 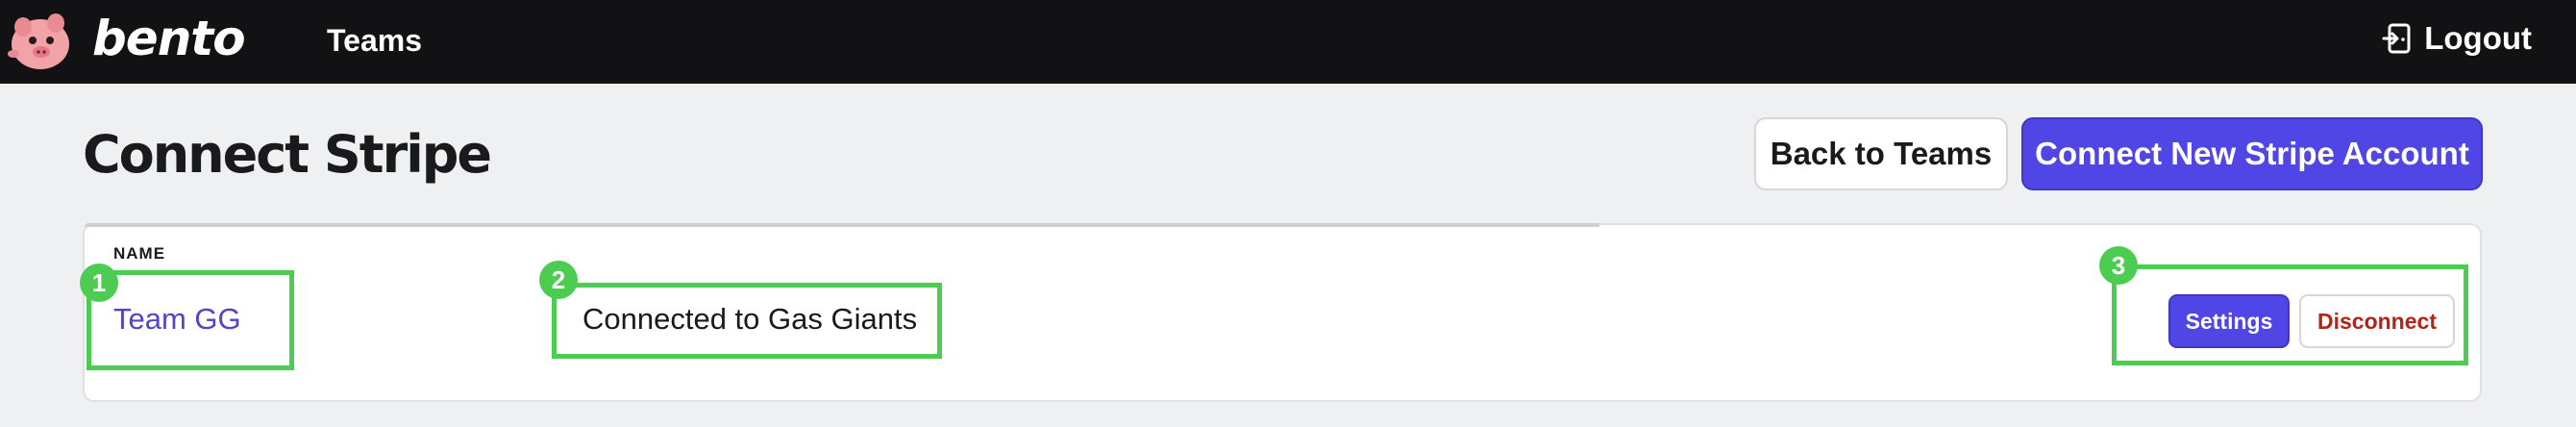 What do you see at coordinates (2119, 265) in the screenshot?
I see `annotation-badge-3: 3` at bounding box center [2119, 265].